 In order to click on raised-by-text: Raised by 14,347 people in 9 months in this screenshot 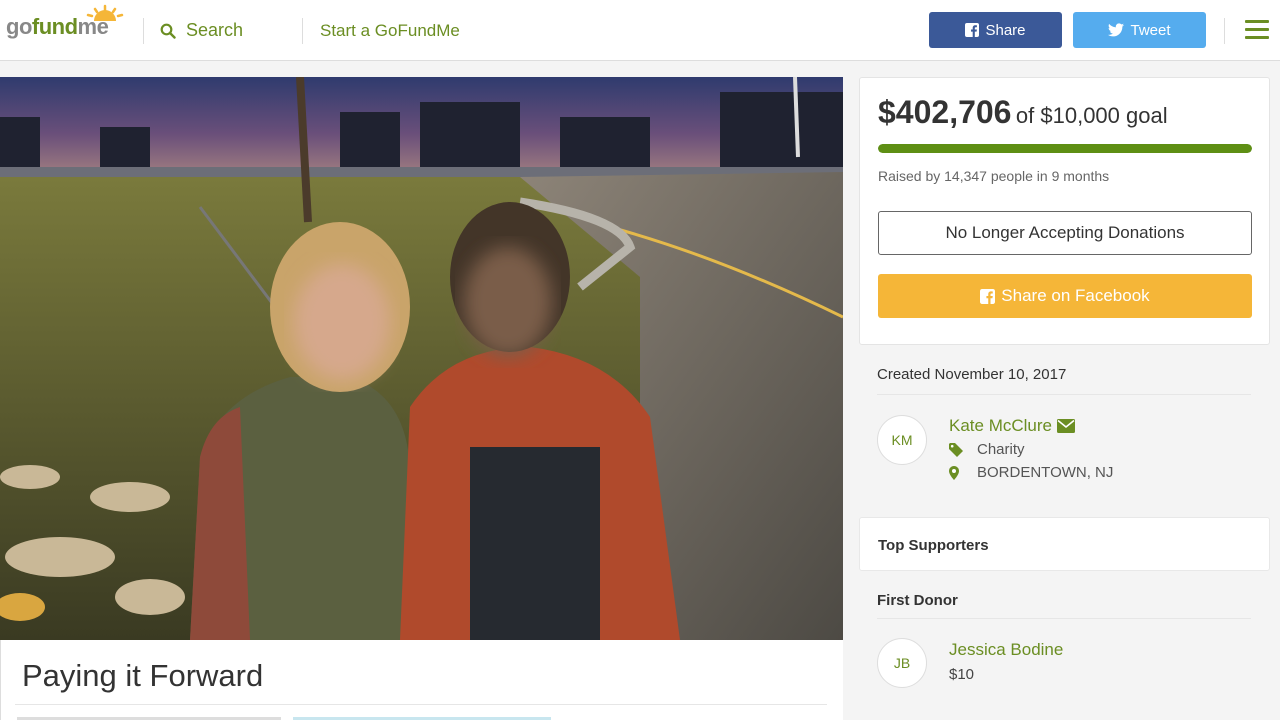, I will do `click(994, 176)`.